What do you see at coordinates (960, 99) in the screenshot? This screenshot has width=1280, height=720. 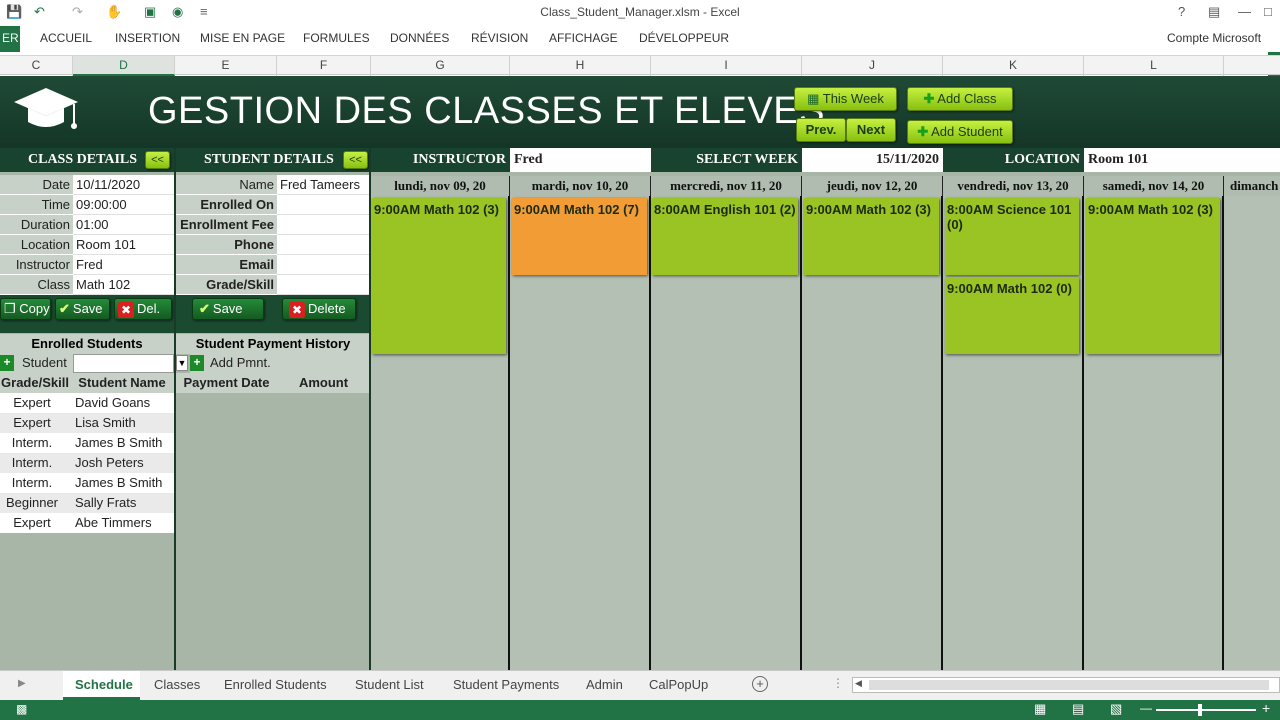 I see `add-class-button: ✚ Add Class` at bounding box center [960, 99].